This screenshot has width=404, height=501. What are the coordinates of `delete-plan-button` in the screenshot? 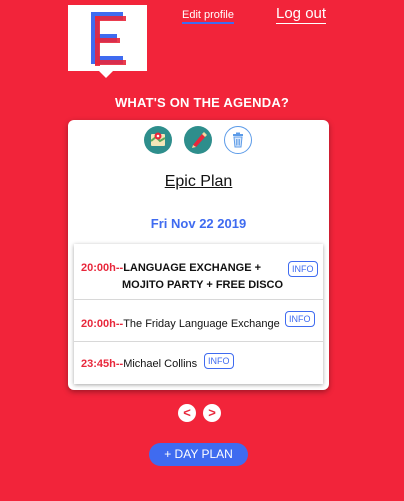 It's located at (238, 140).